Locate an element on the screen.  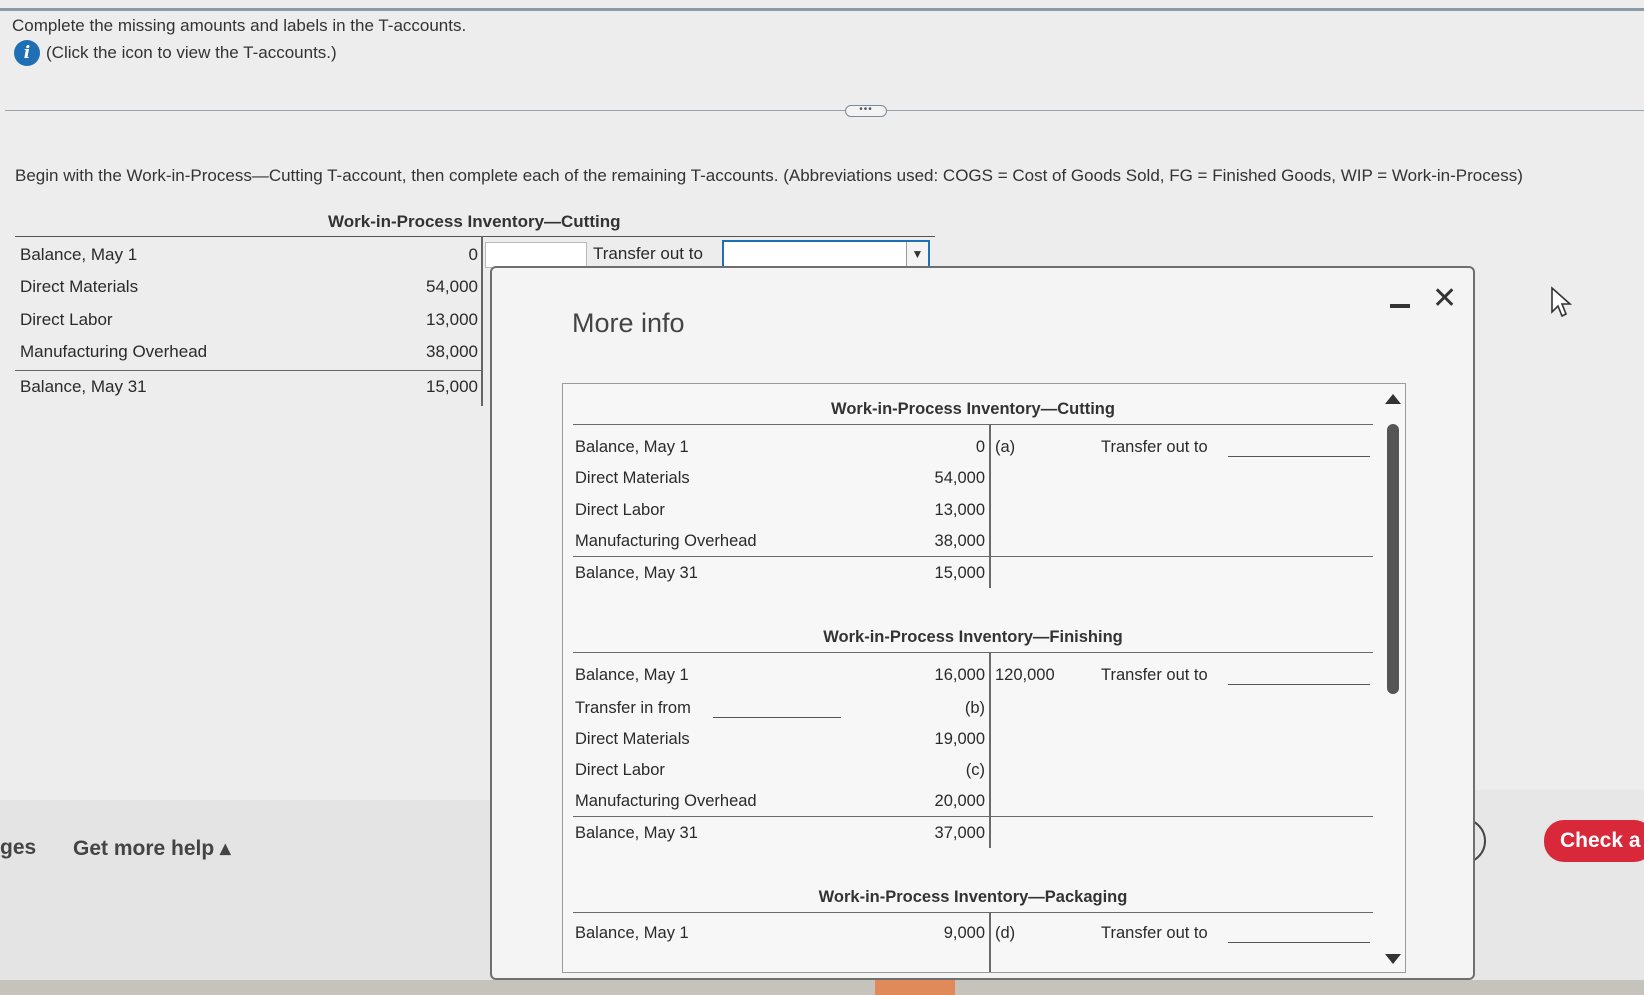
account-title: Work-in-Process Inventory—Packaging is located at coordinates (973, 897).